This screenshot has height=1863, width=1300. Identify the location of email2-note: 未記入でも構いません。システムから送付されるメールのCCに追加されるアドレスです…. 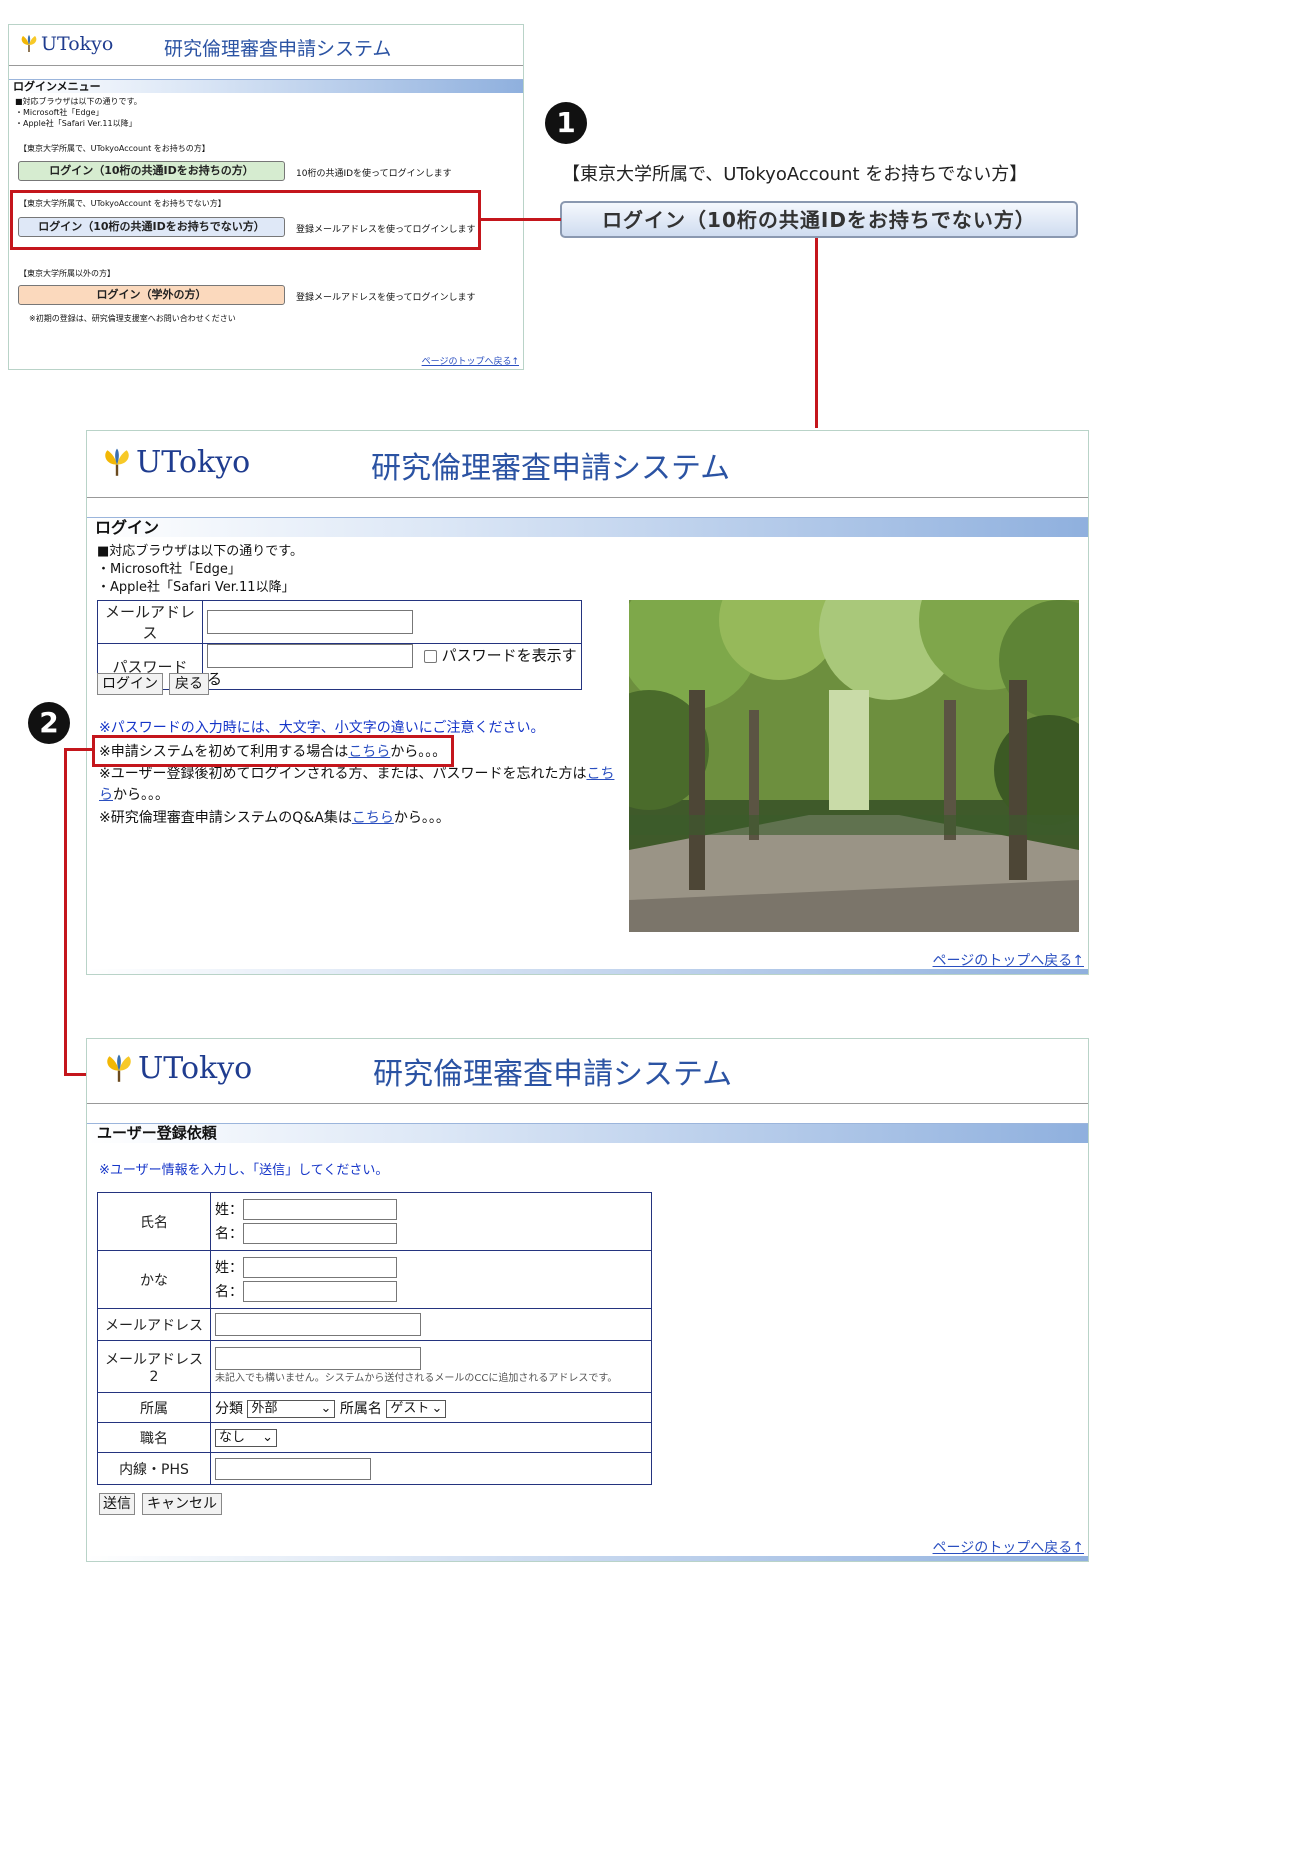
(416, 1378).